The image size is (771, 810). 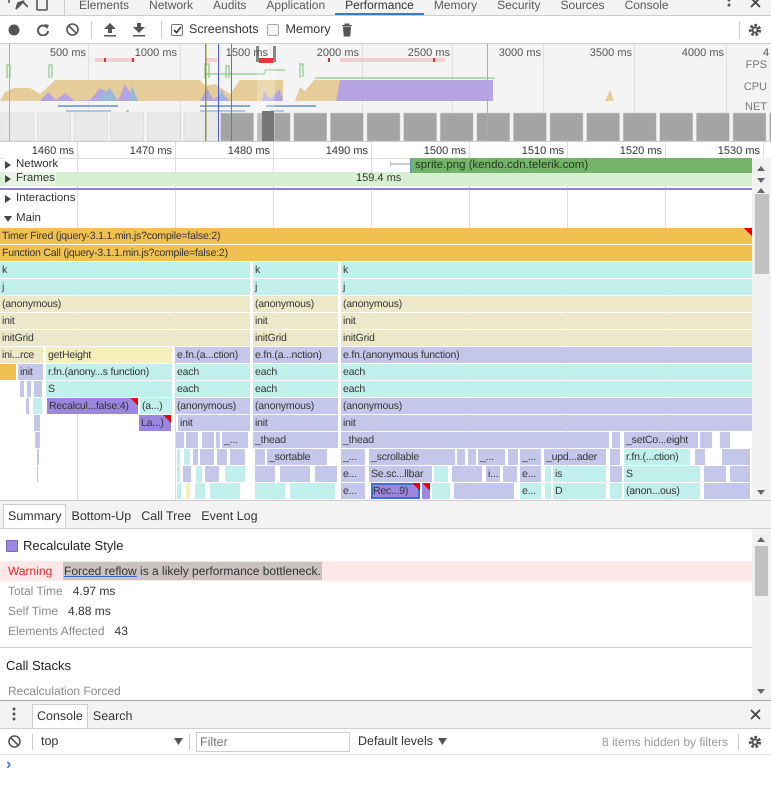 I want to click on flame-block: _setCo...eight, so click(x=661, y=440).